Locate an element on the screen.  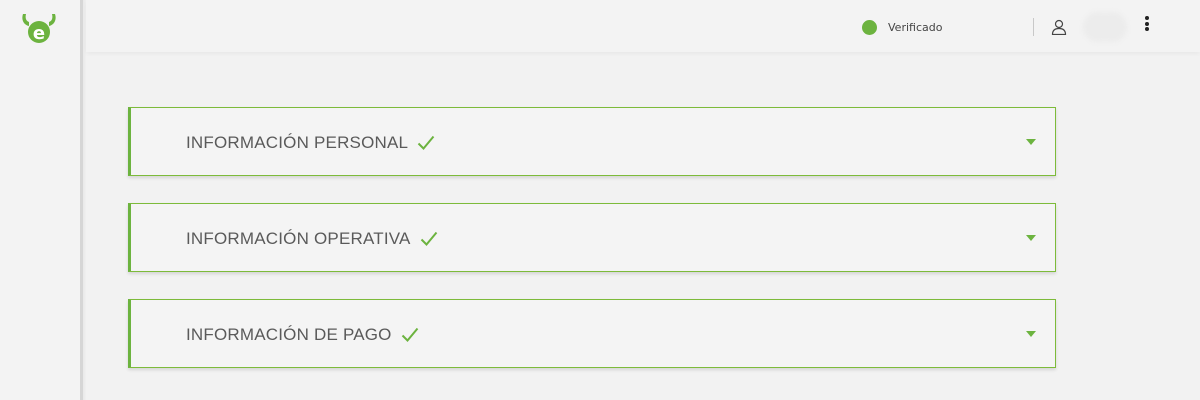
section-title: INFORMACIÓN PERSONAL is located at coordinates (310, 143).